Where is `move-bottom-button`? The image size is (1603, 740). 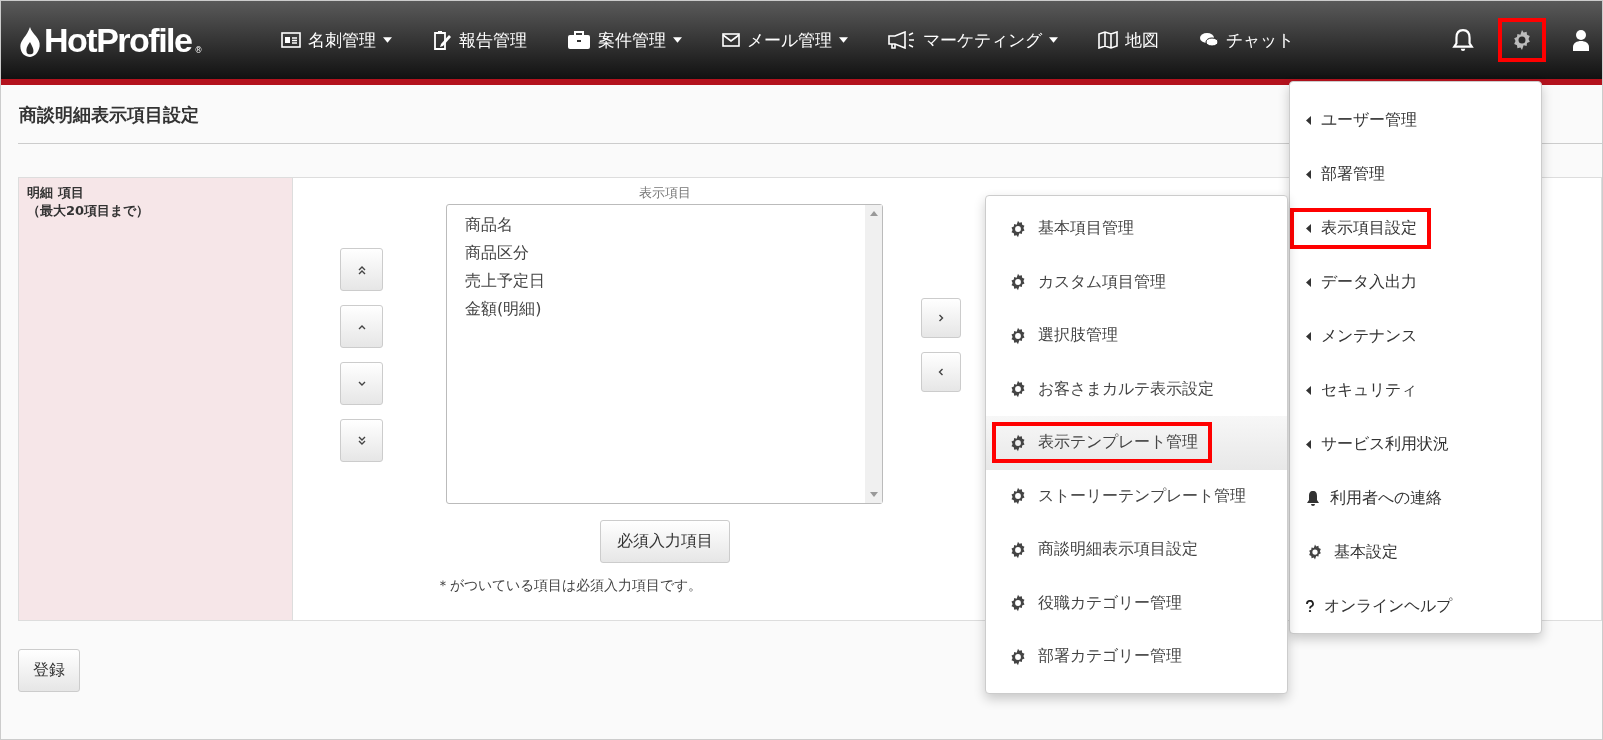
move-bottom-button is located at coordinates (361, 440).